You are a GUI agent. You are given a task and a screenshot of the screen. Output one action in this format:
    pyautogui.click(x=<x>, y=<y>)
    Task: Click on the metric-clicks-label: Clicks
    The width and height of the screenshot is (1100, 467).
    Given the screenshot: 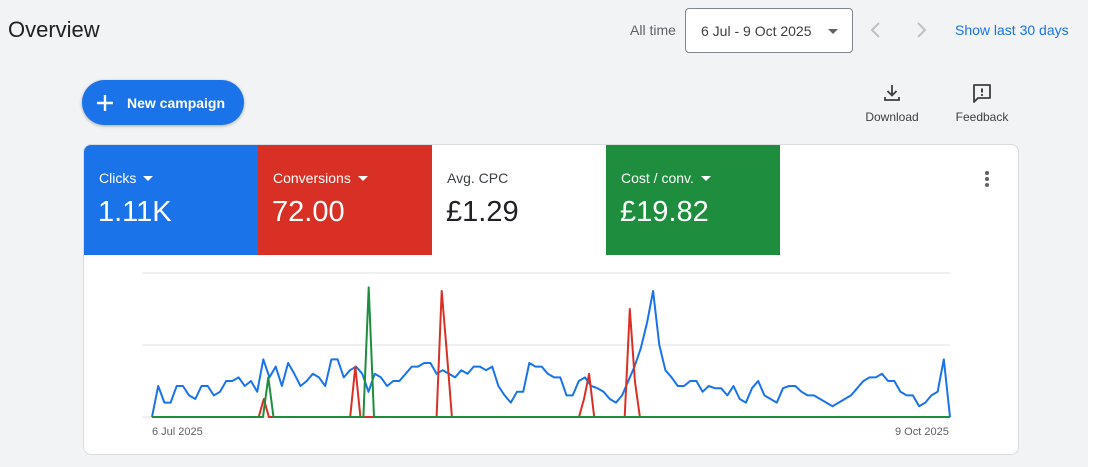 What is the action you would take?
    pyautogui.click(x=118, y=178)
    